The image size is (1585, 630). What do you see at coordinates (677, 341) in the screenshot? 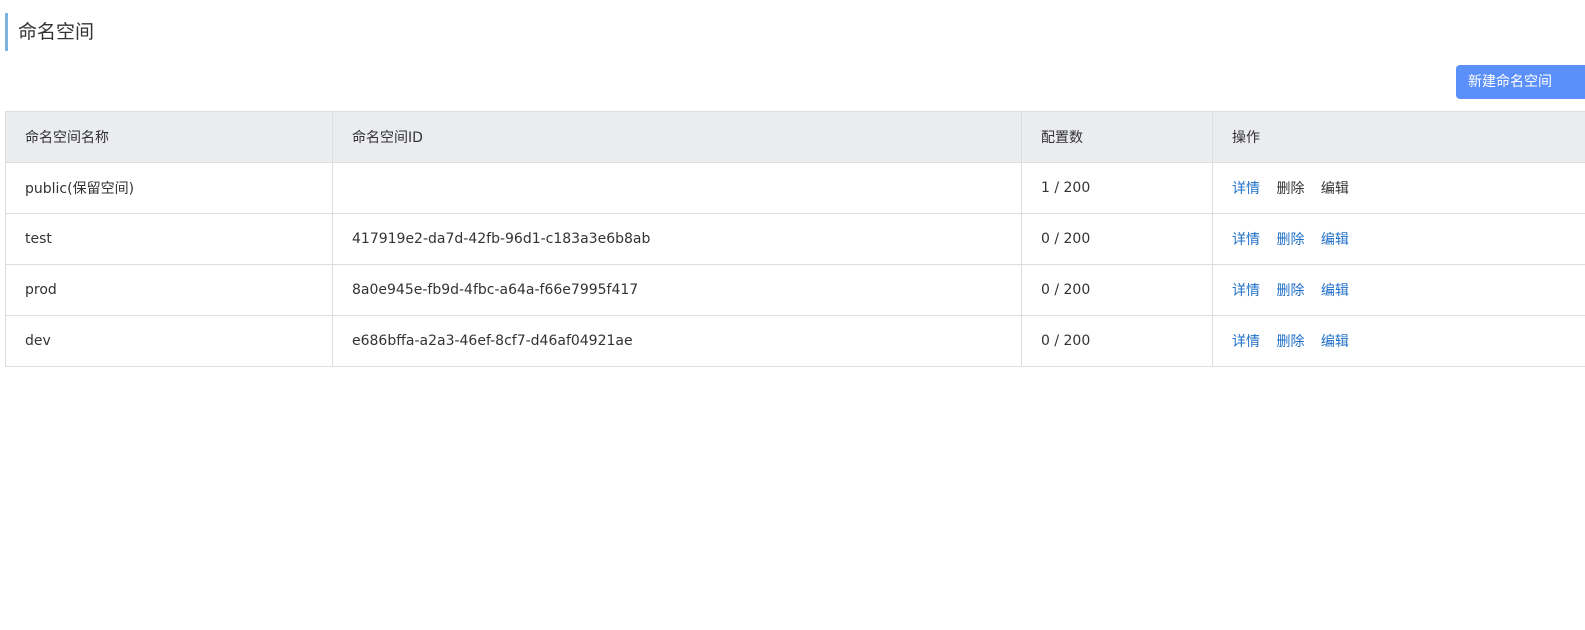
I see `cell-namespace-id: e686bffa-a2a3-46ef-8cf7-d46af04921ae` at bounding box center [677, 341].